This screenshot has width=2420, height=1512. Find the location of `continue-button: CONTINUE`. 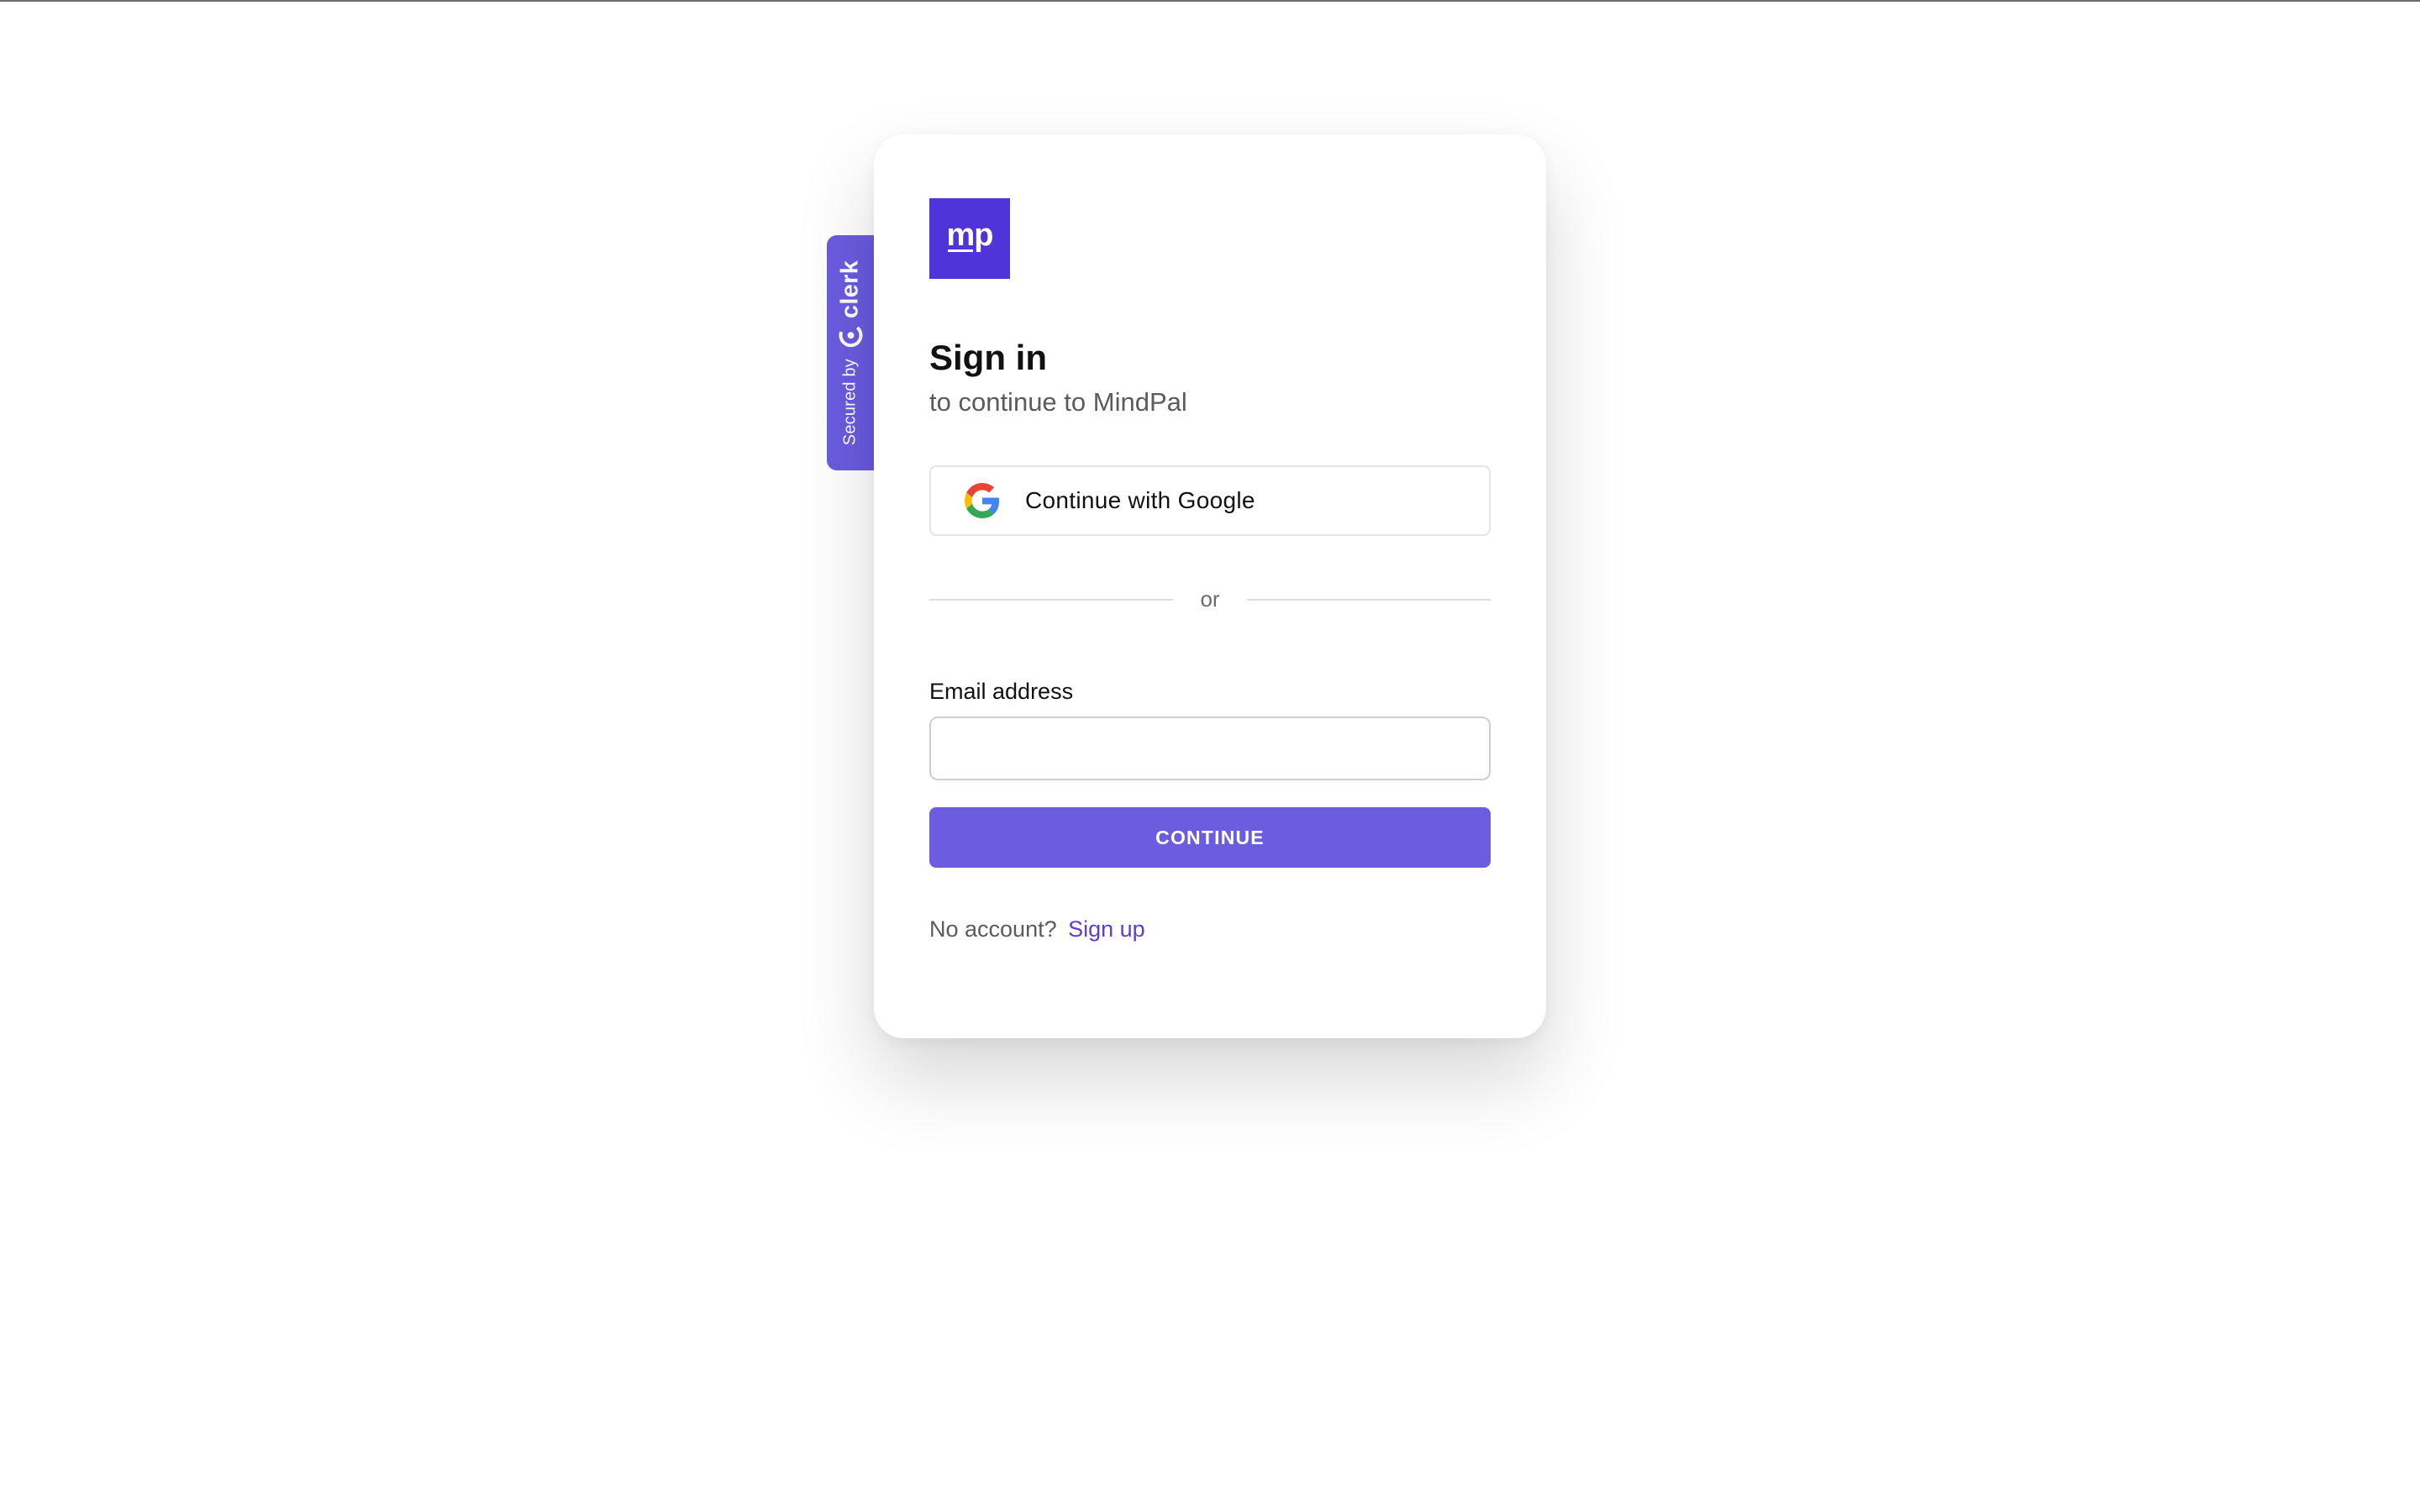

continue-button: CONTINUE is located at coordinates (1210, 837).